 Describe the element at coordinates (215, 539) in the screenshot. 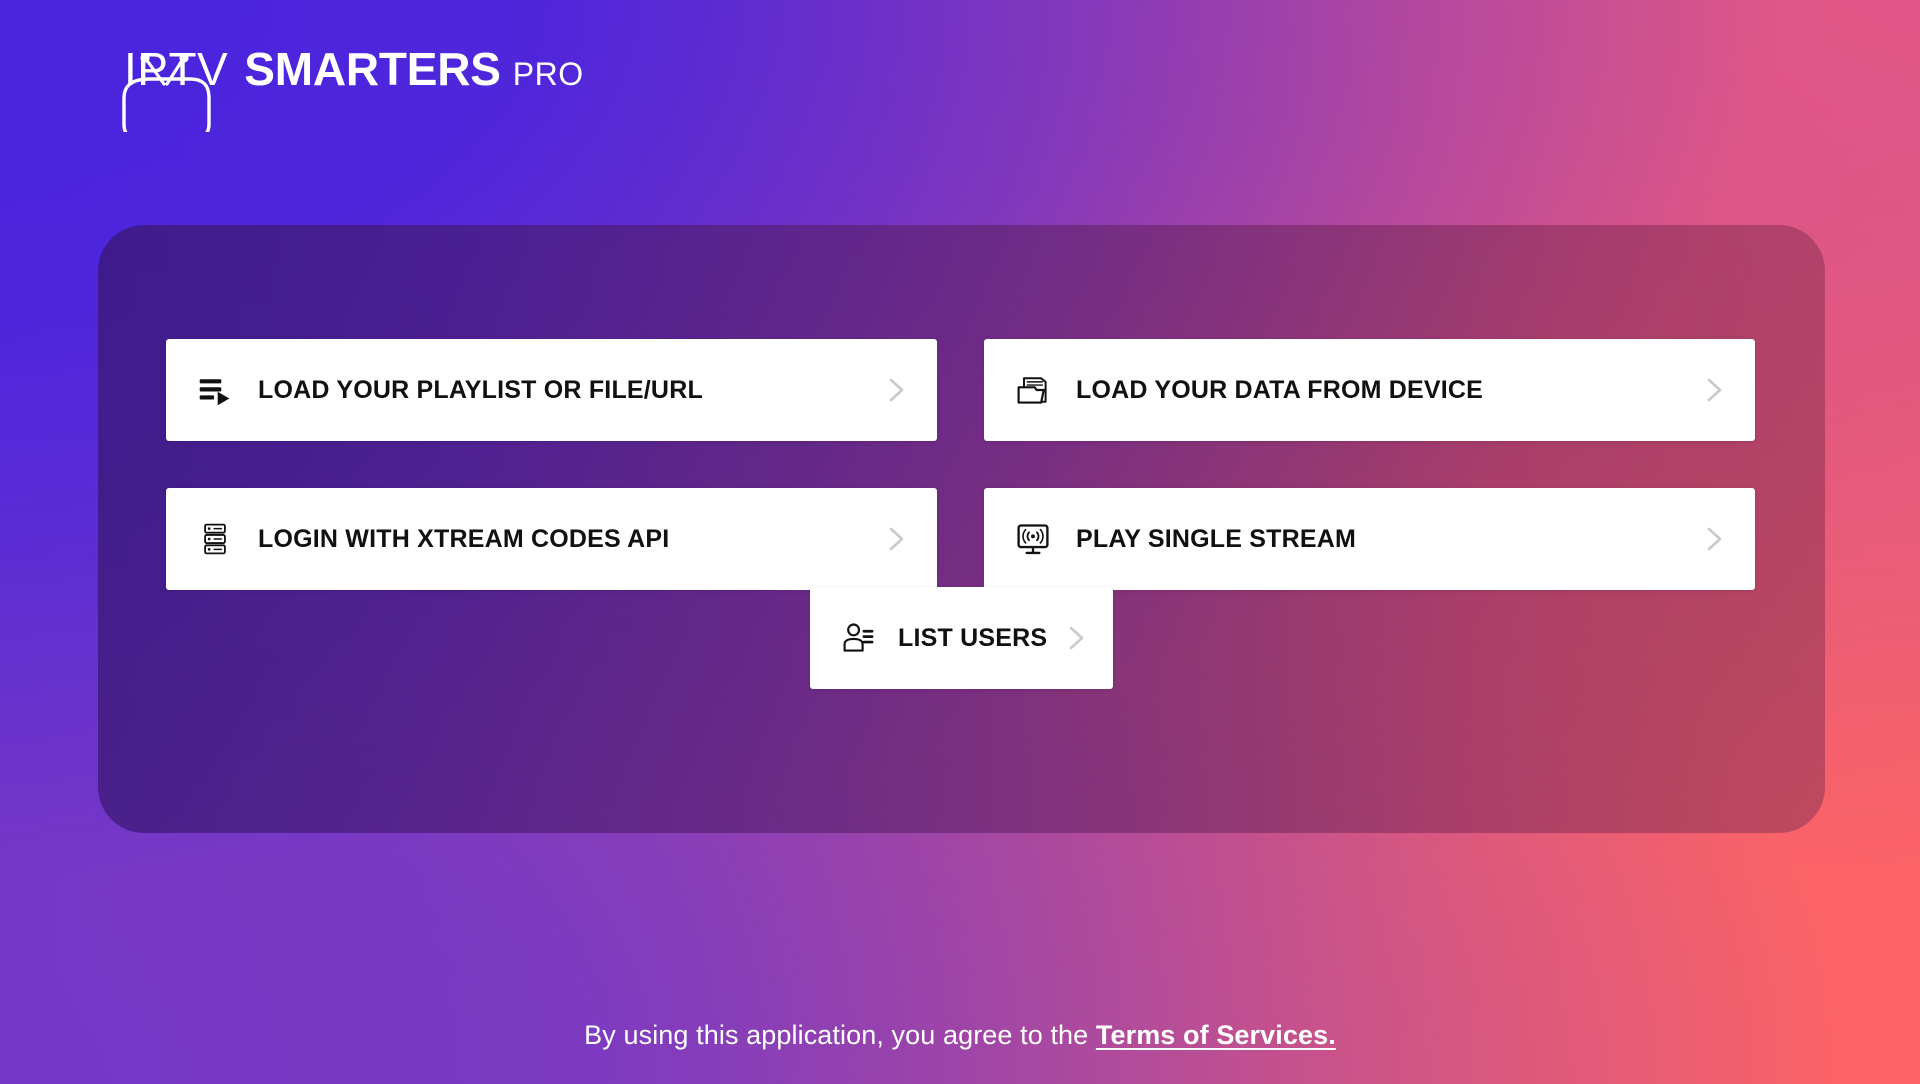

I see `server-rack-icon` at that location.